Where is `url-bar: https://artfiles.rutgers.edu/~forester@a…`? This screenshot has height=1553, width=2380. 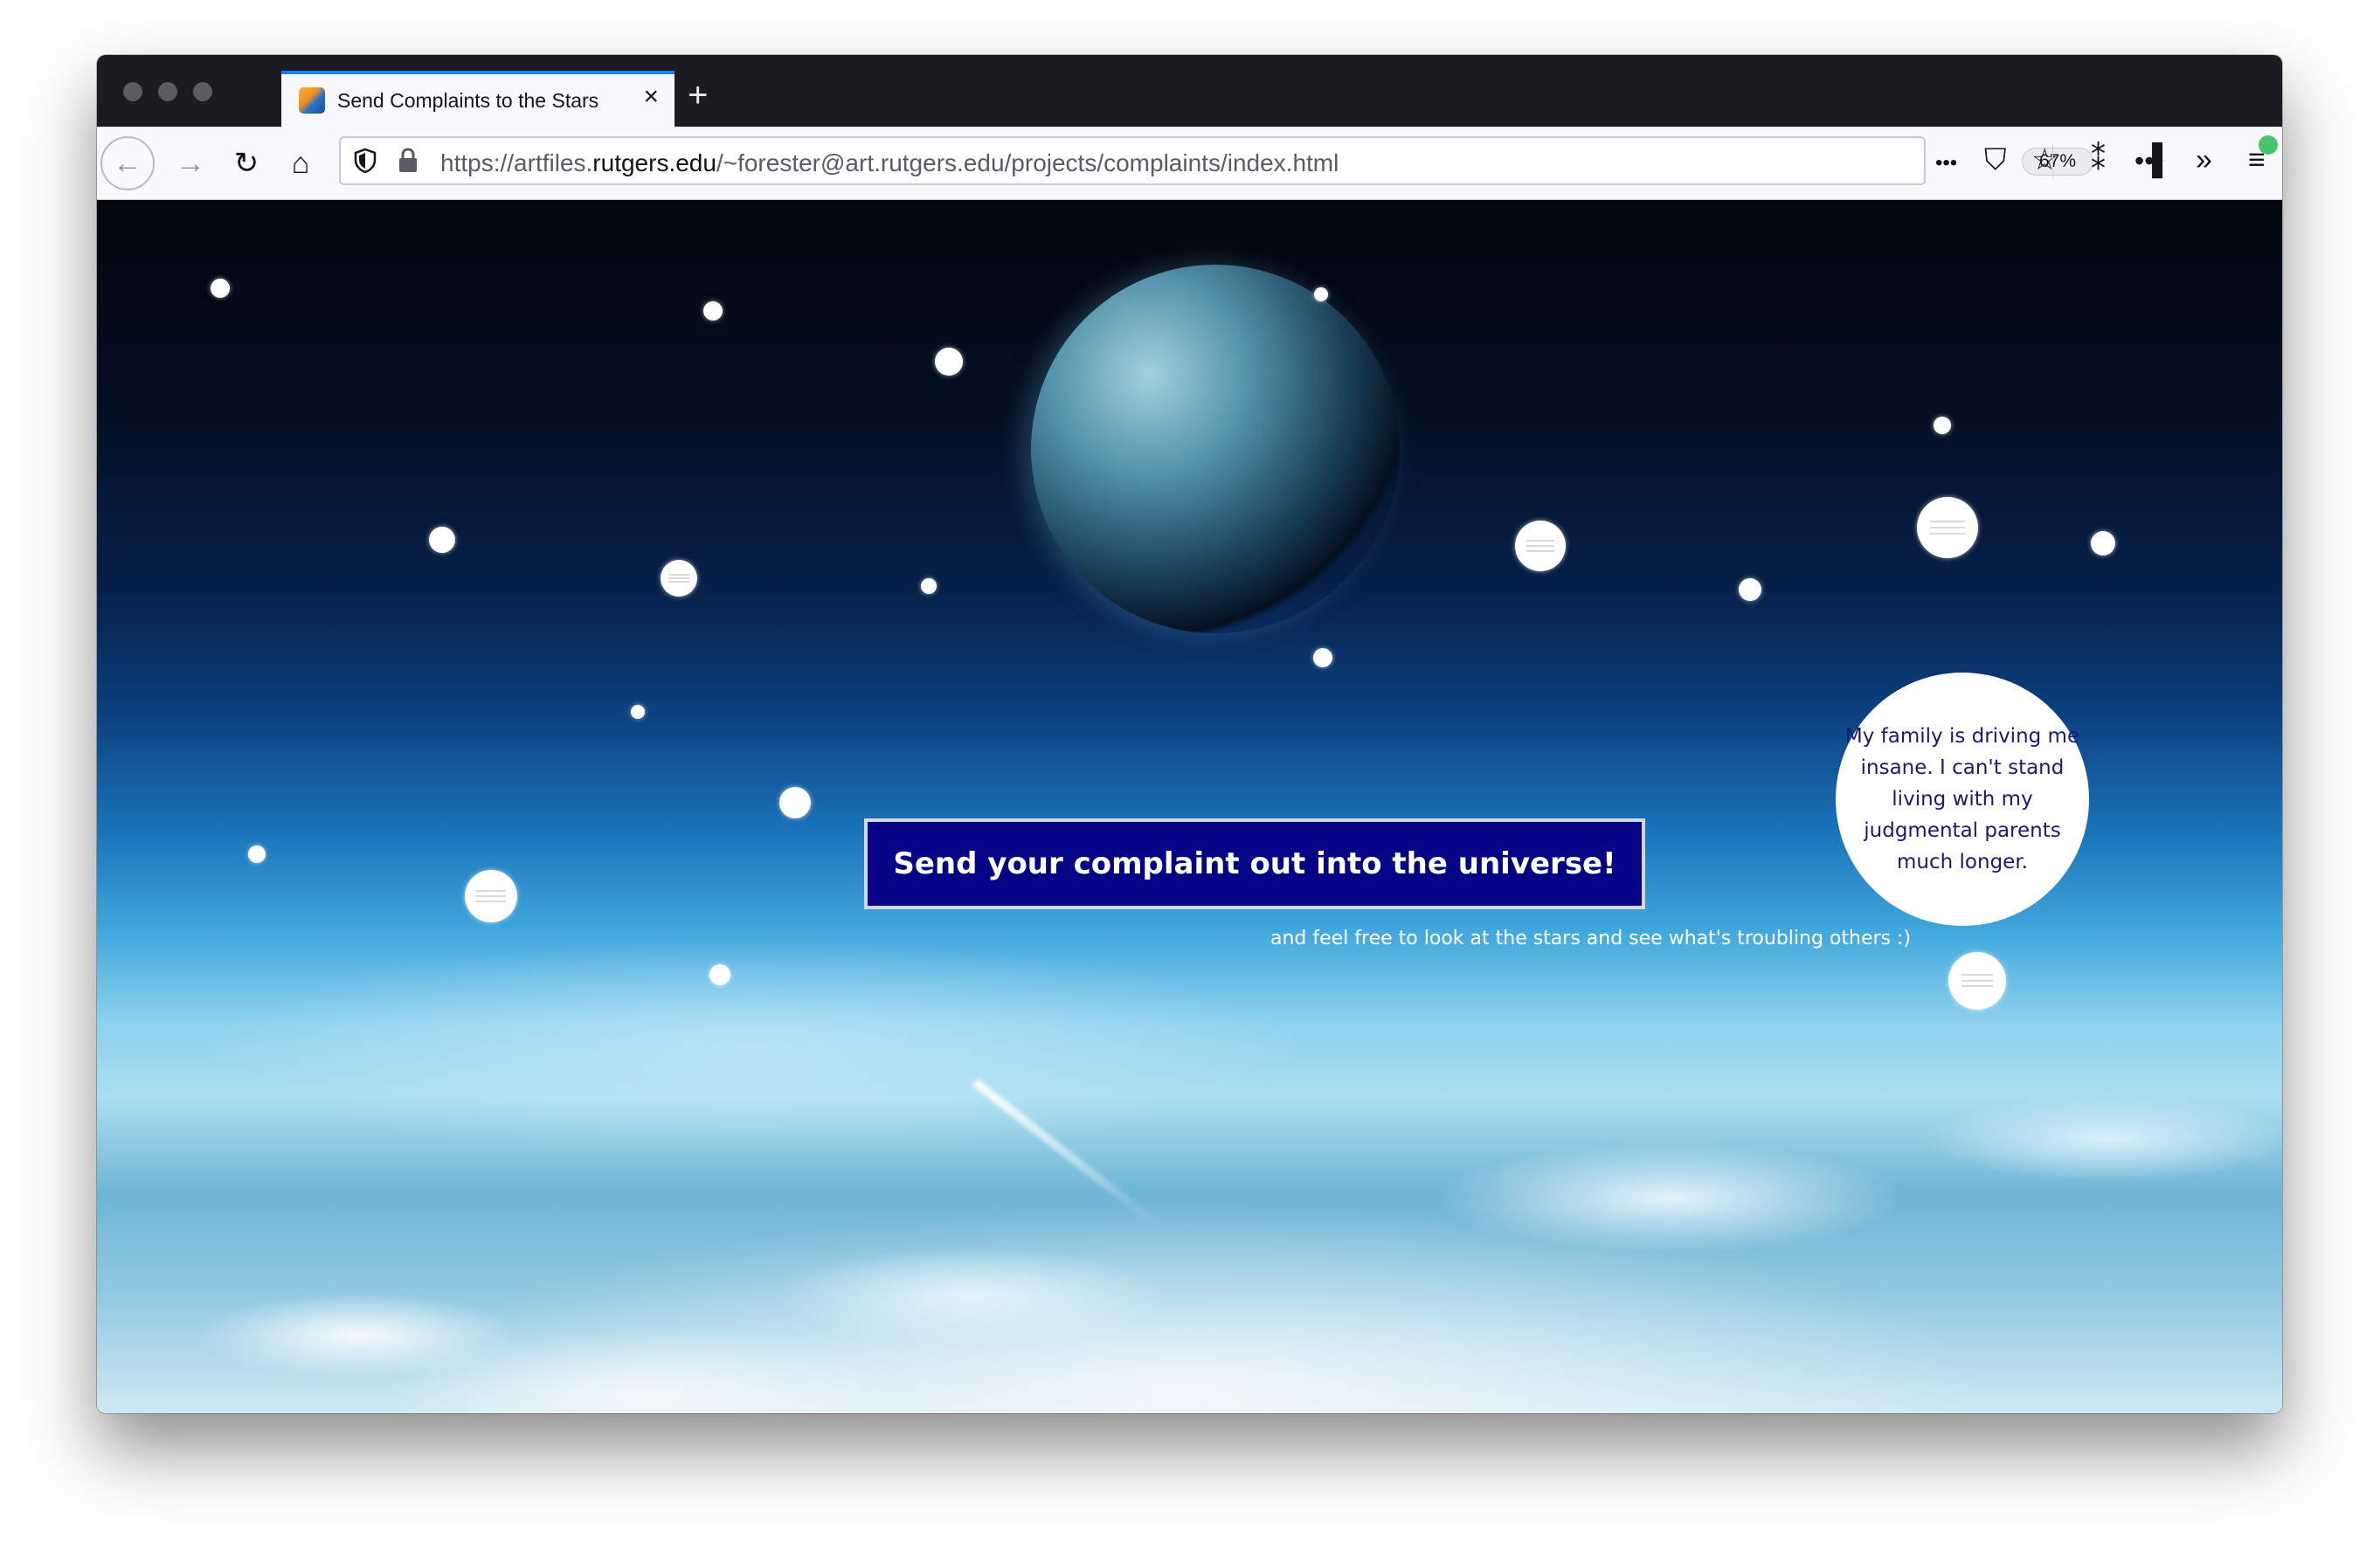 url-bar: https://artfiles.rutgers.edu/~forester@a… is located at coordinates (1251, 160).